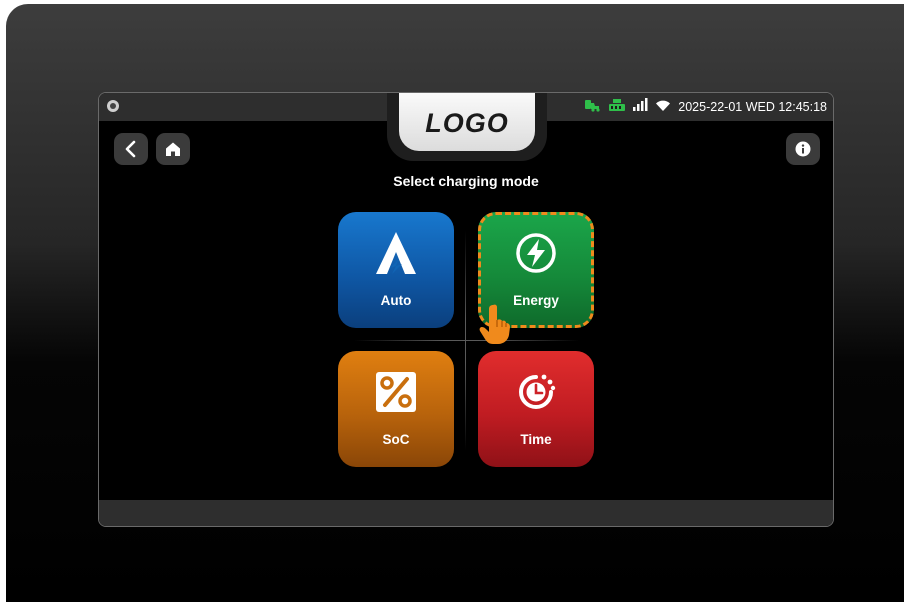 This screenshot has height=602, width=904. What do you see at coordinates (396, 253) in the screenshot?
I see `auto-a-icon` at bounding box center [396, 253].